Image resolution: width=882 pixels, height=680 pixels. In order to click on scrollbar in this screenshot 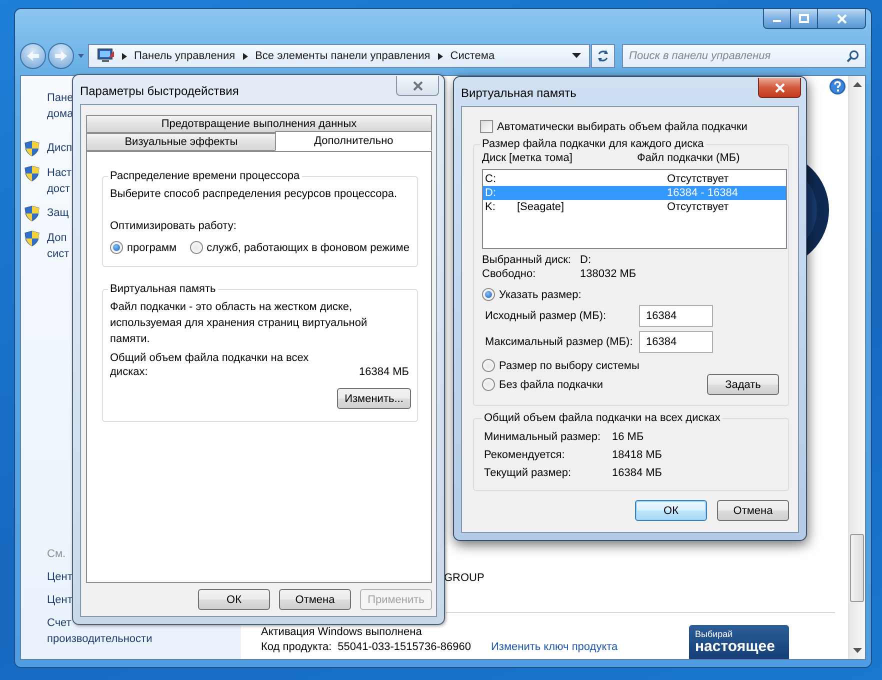, I will do `click(856, 367)`.